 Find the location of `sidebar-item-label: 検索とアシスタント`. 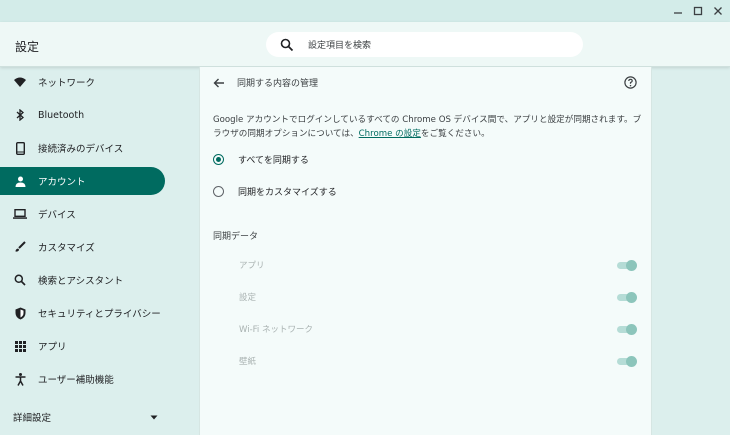

sidebar-item-label: 検索とアシスタント is located at coordinates (81, 281).